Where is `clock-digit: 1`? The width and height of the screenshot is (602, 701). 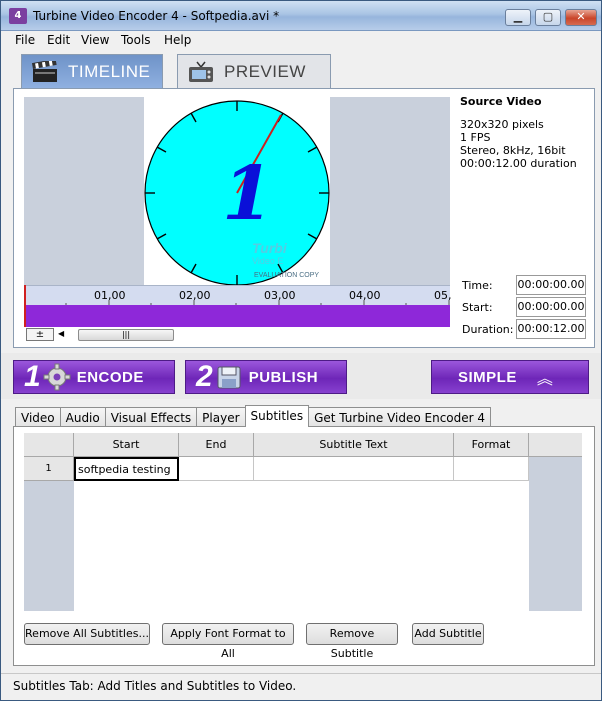 clock-digit: 1 is located at coordinates (248, 194).